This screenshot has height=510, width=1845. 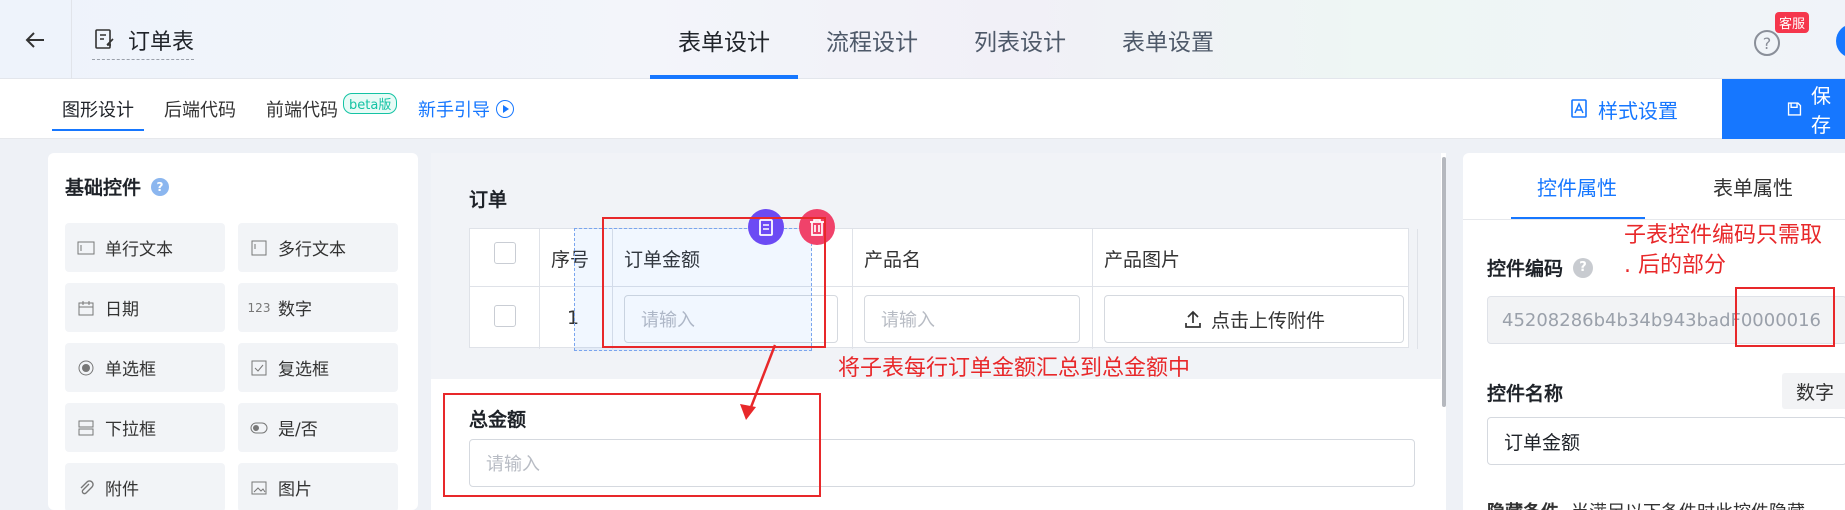 What do you see at coordinates (758, 382) in the screenshot?
I see `annotation-arrow` at bounding box center [758, 382].